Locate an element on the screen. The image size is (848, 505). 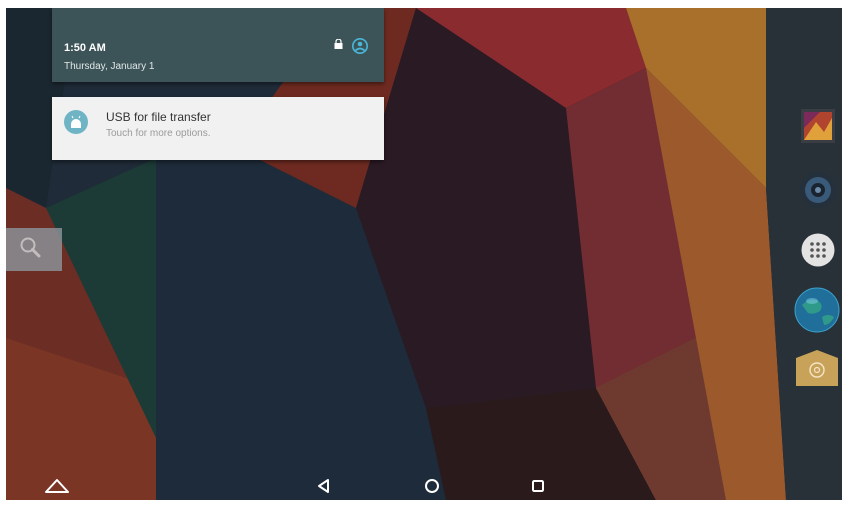
globe-icon is located at coordinates (817, 310).